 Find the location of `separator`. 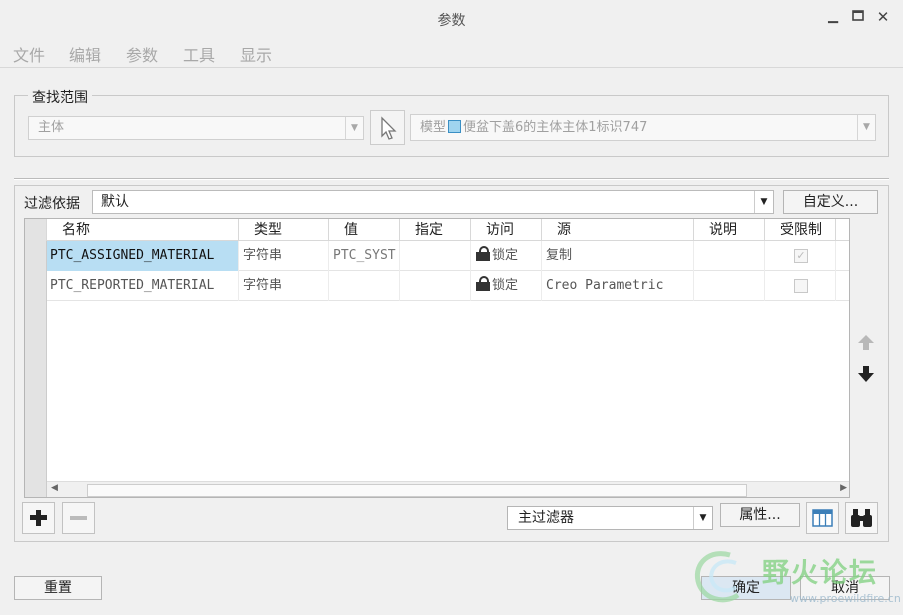

separator is located at coordinates (451, 179).